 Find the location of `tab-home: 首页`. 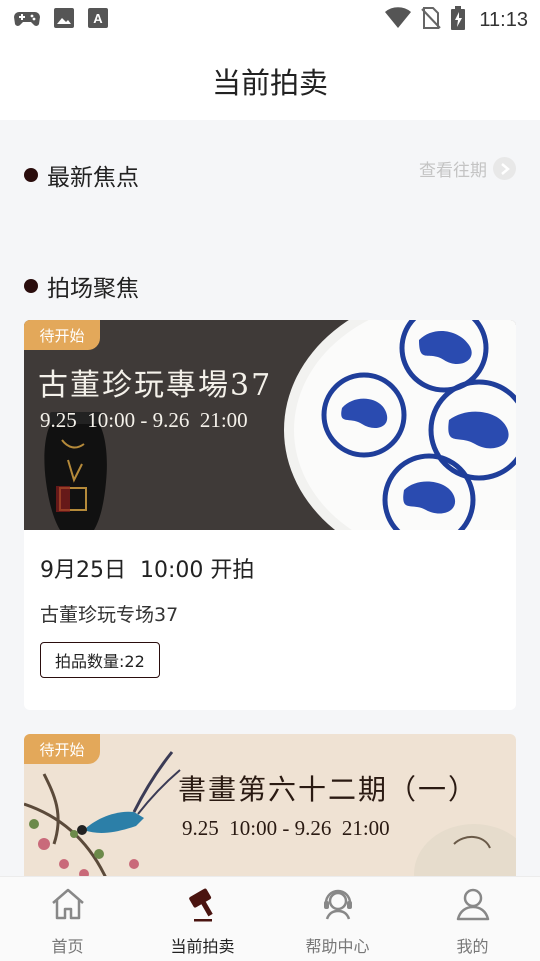

tab-home: 首页 is located at coordinates (67, 919).